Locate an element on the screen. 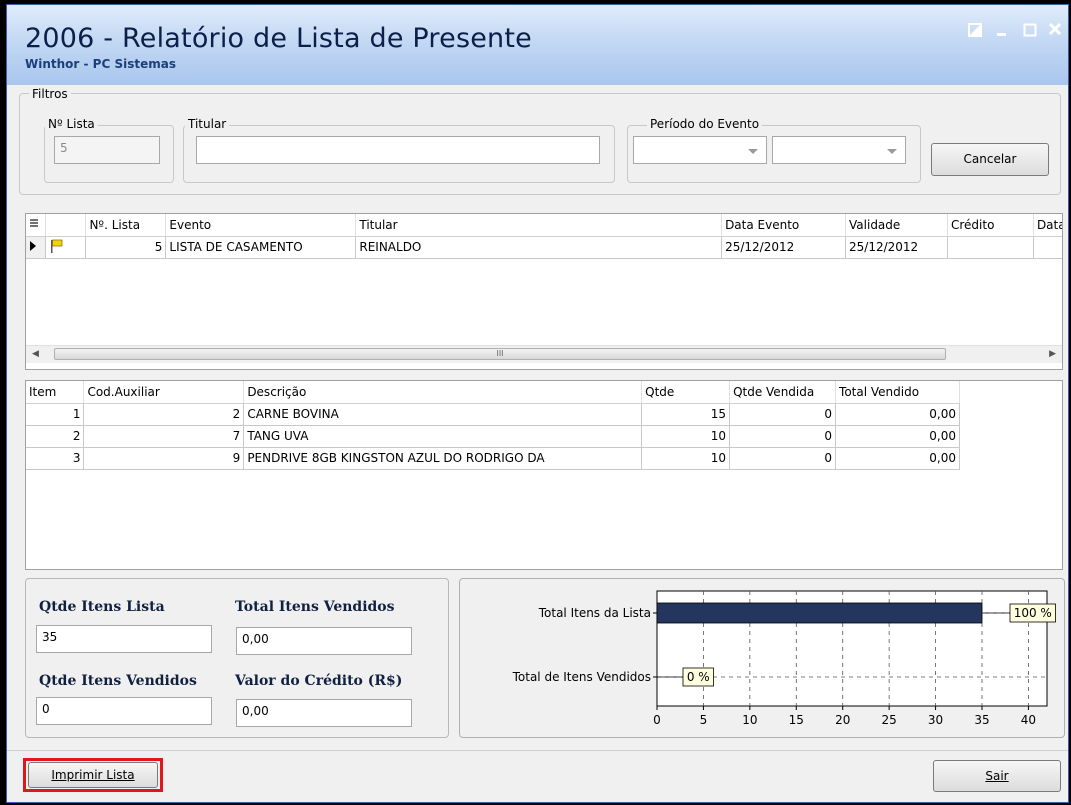 The width and height of the screenshot is (1071, 805). close-icon is located at coordinates (1055, 32).